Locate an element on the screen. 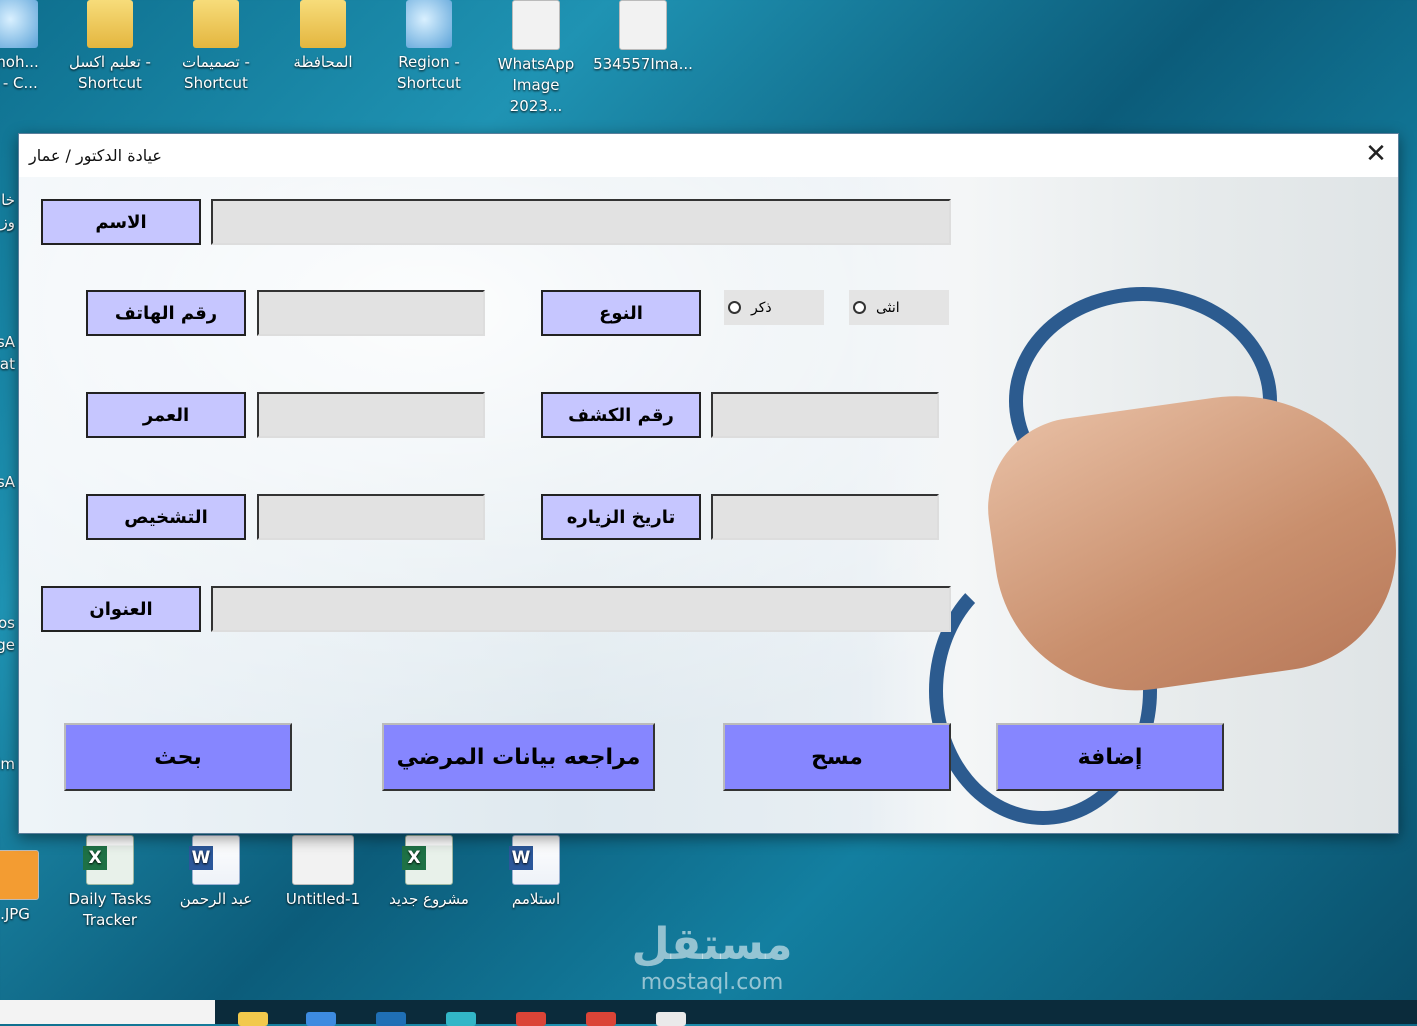  age-input is located at coordinates (371, 415).